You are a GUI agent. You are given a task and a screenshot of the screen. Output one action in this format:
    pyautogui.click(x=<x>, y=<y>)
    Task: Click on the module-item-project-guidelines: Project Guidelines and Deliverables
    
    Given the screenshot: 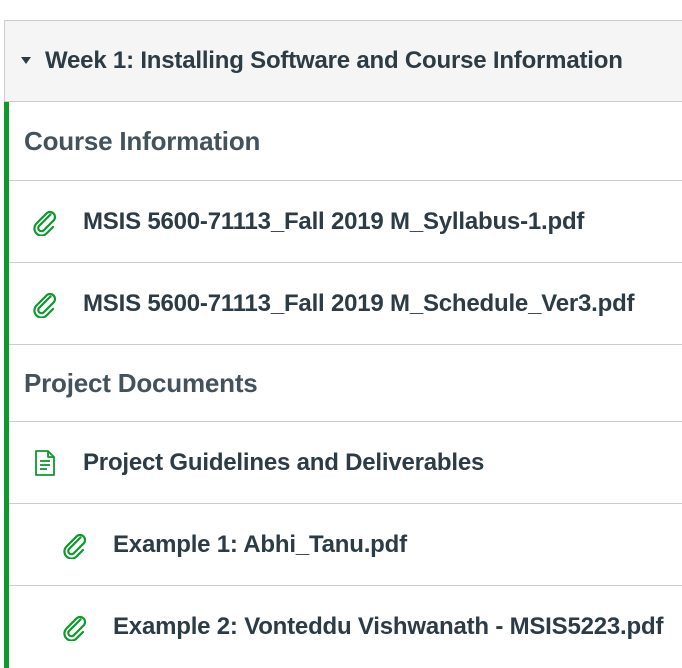 What is the action you would take?
    pyautogui.click(x=345, y=463)
    